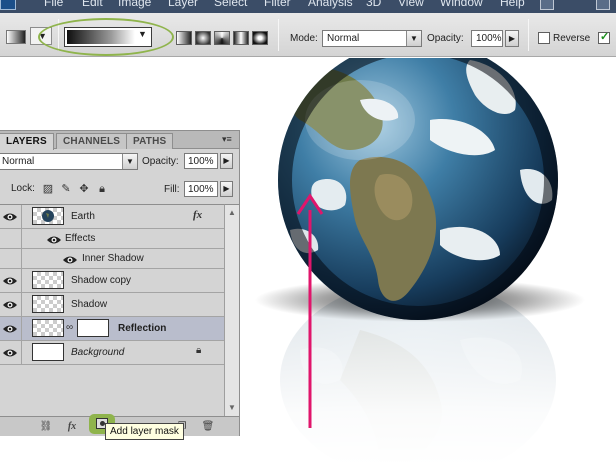 The image size is (616, 466). Describe the element at coordinates (184, 38) in the screenshot. I see `linear-gradient-icon` at that location.